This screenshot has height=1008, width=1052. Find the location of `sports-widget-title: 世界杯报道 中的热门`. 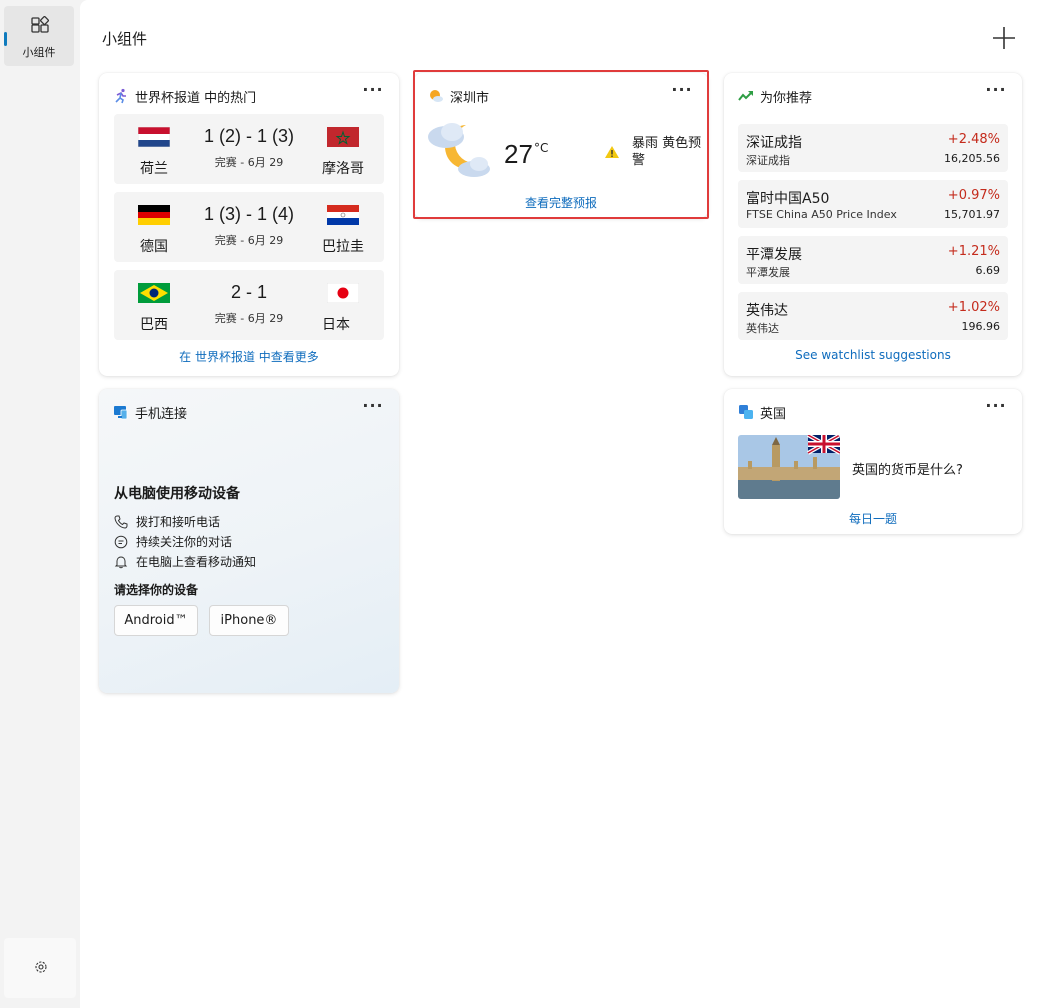

sports-widget-title: 世界杯报道 中的热门 is located at coordinates (196, 98).